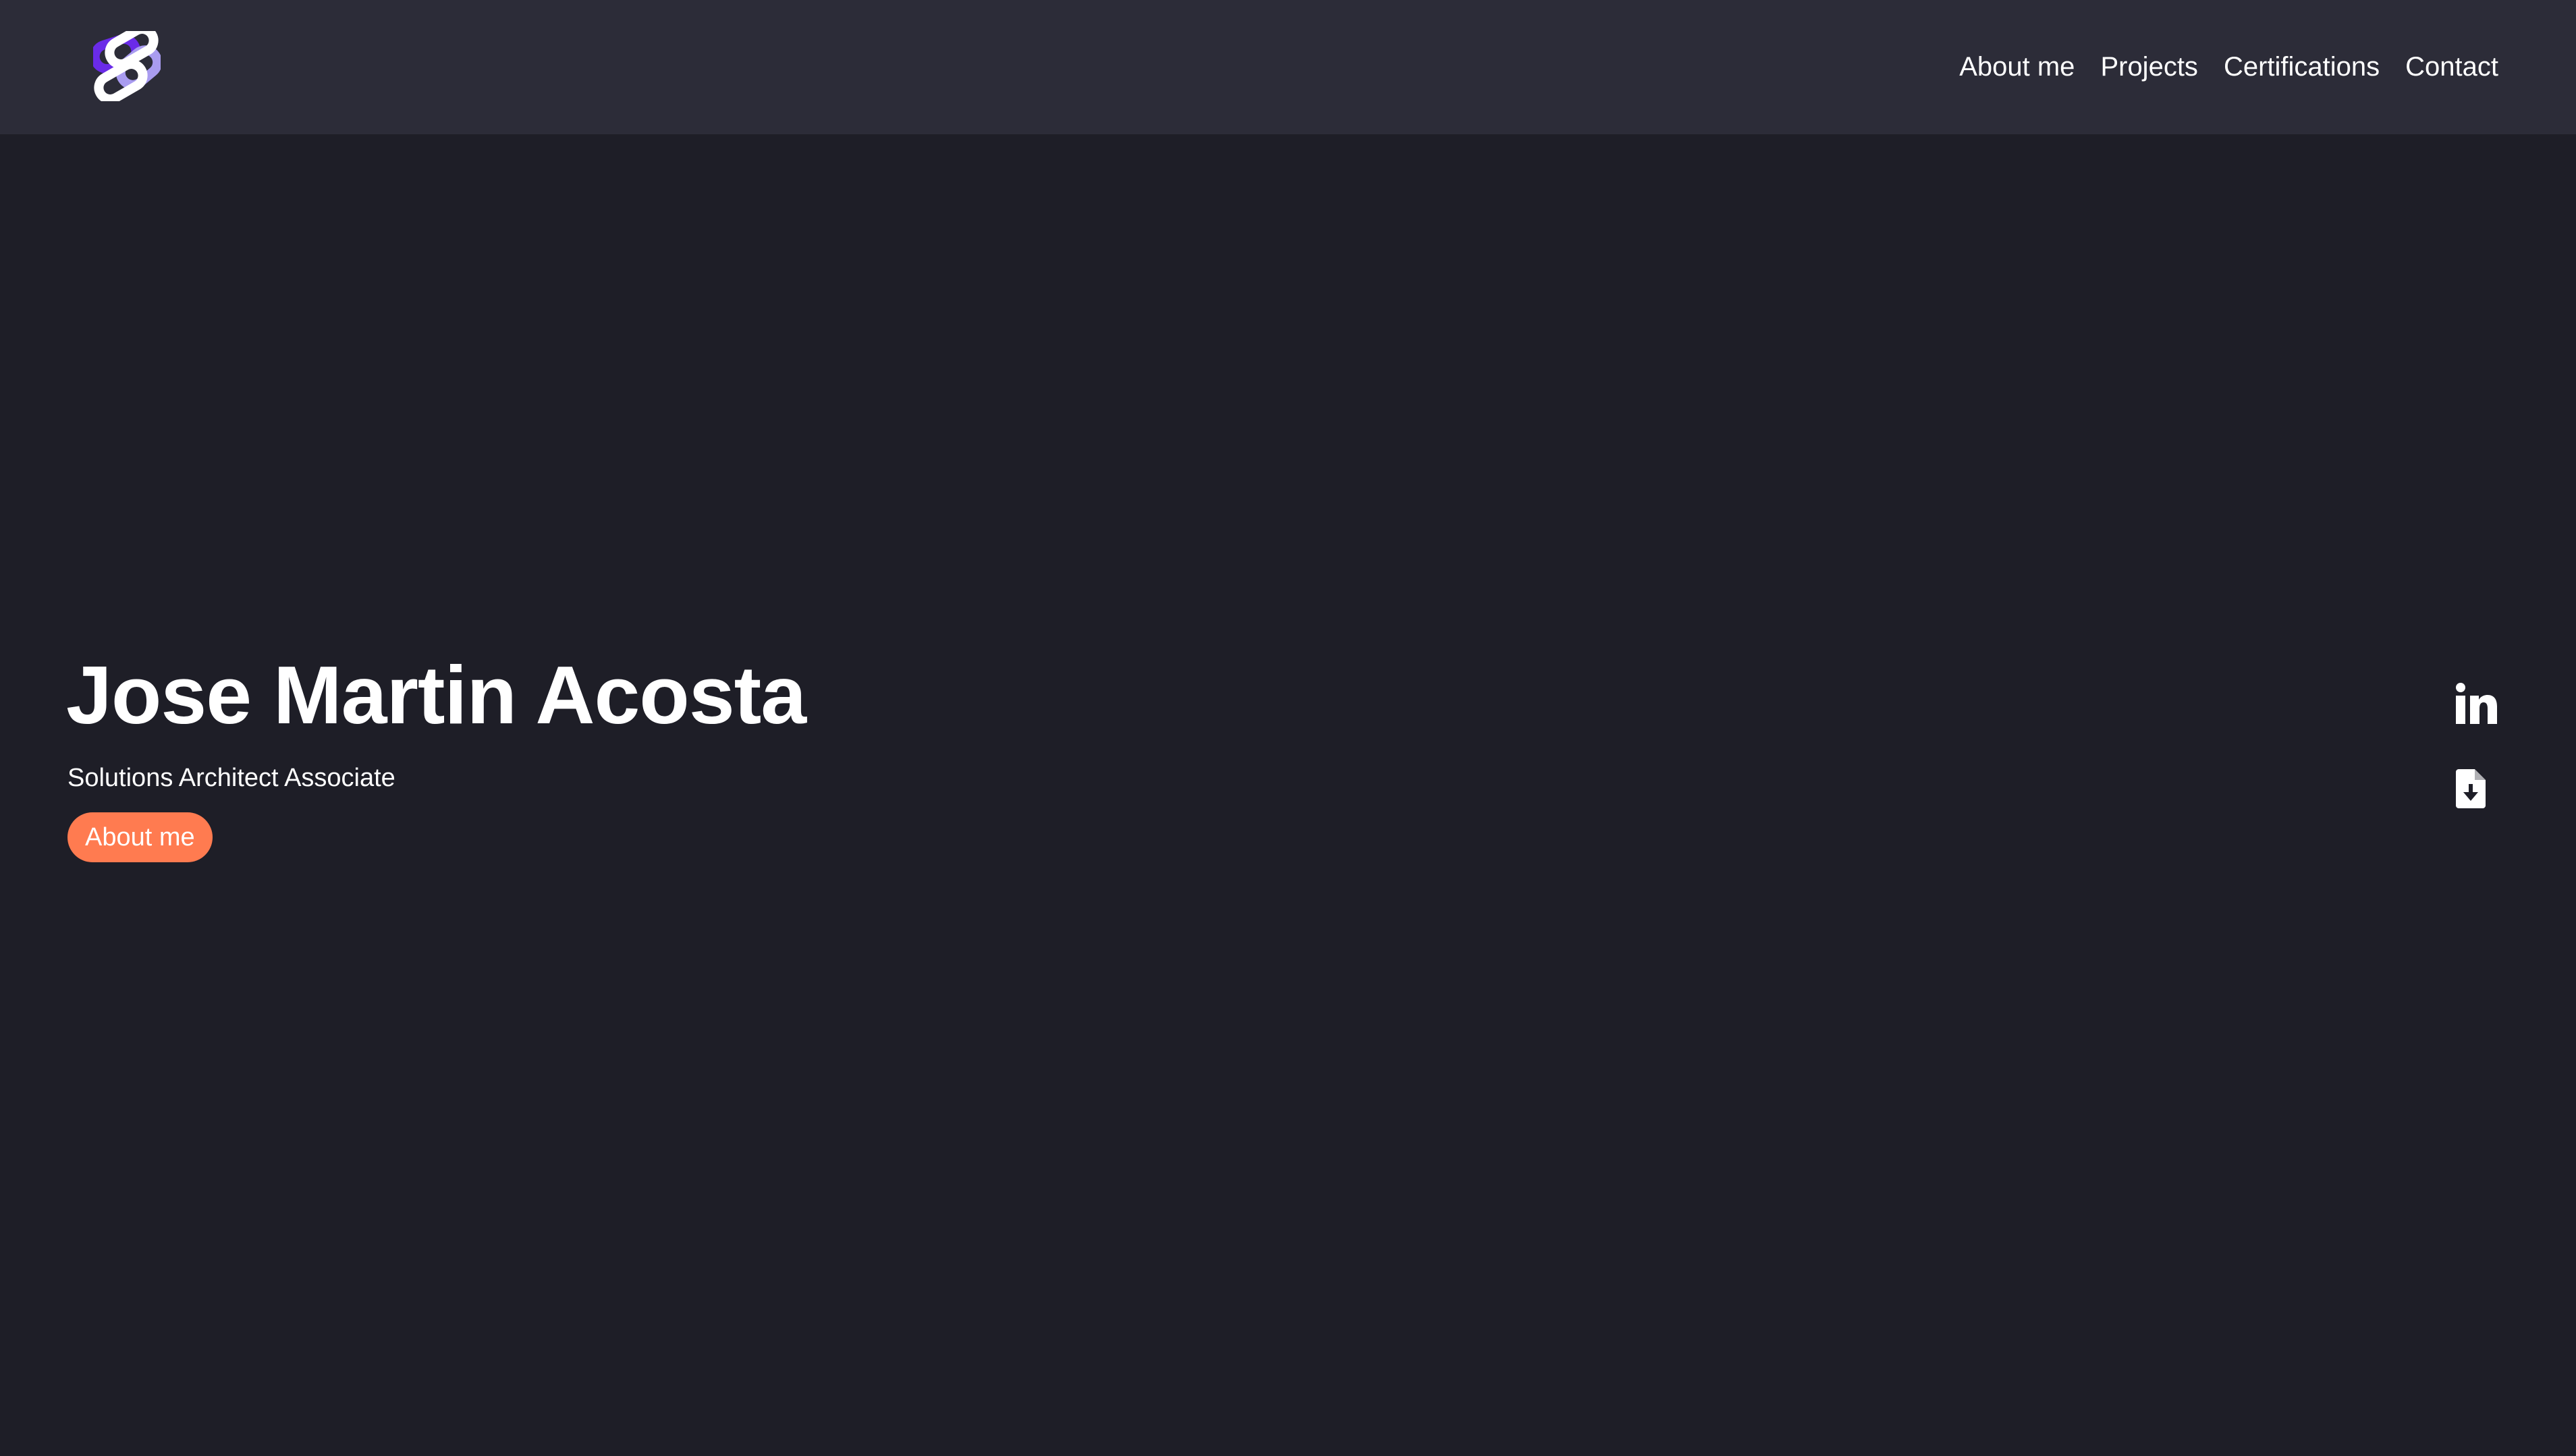 The image size is (2576, 1456). I want to click on hero-name-heading: Jose Martin Acosta, so click(436, 695).